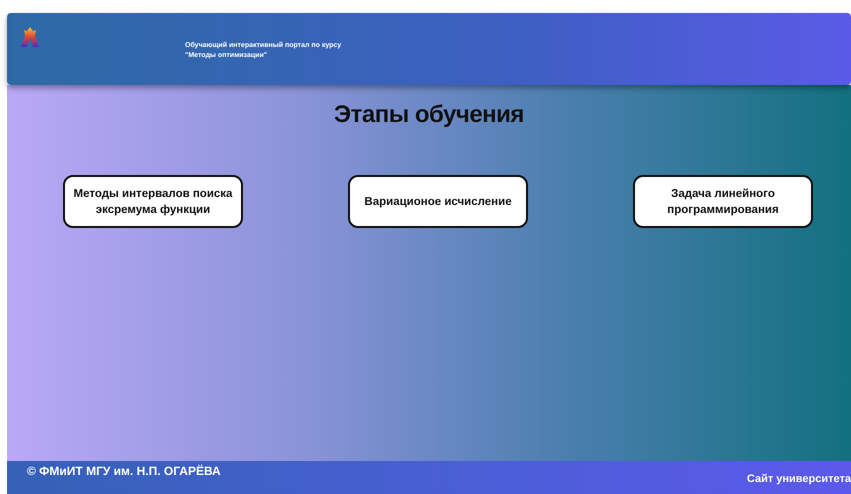 The image size is (851, 494). I want to click on stage-button: Задача линейного программирования, so click(723, 201).